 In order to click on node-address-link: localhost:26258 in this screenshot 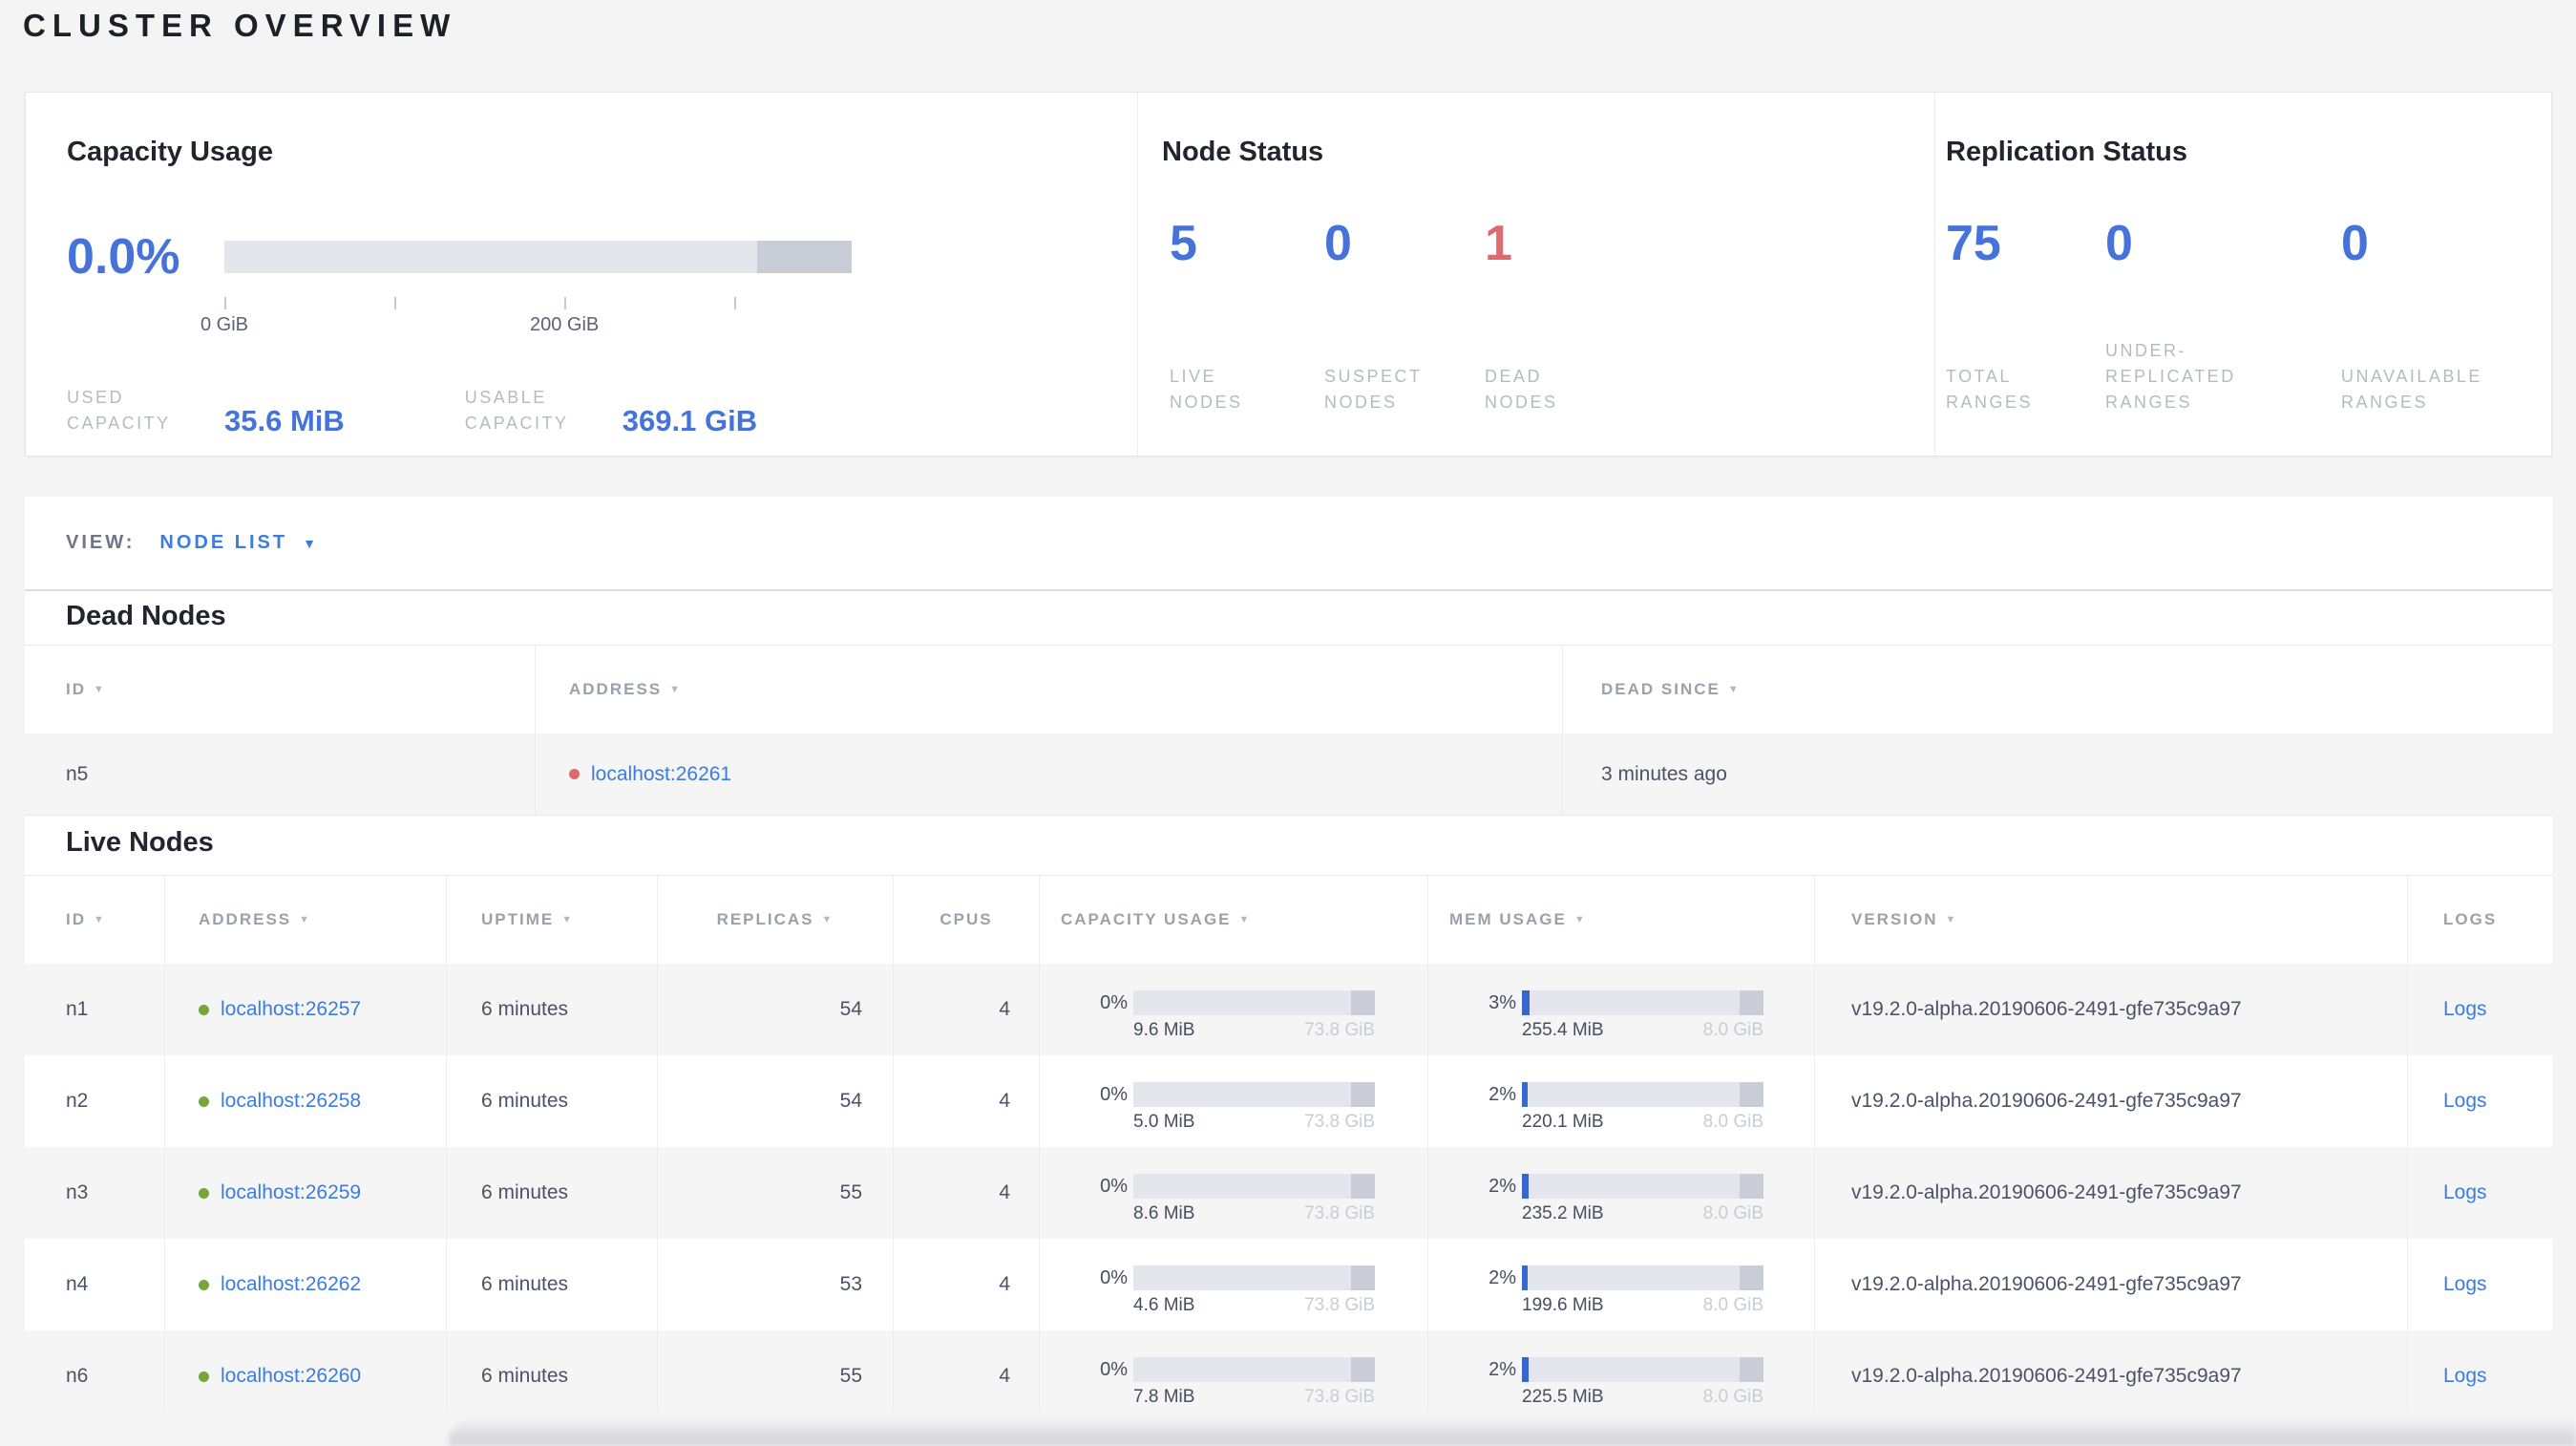, I will do `click(291, 1101)`.